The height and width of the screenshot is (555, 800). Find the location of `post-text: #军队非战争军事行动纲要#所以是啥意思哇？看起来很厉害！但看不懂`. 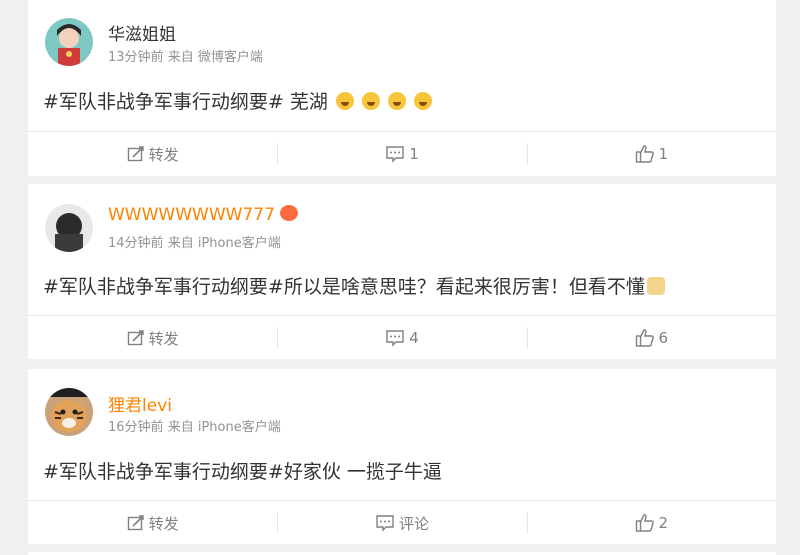

post-text: #军队非战争军事行动纲要#所以是啥意思哇？看起来很厉害！但看不懂 is located at coordinates (354, 285).